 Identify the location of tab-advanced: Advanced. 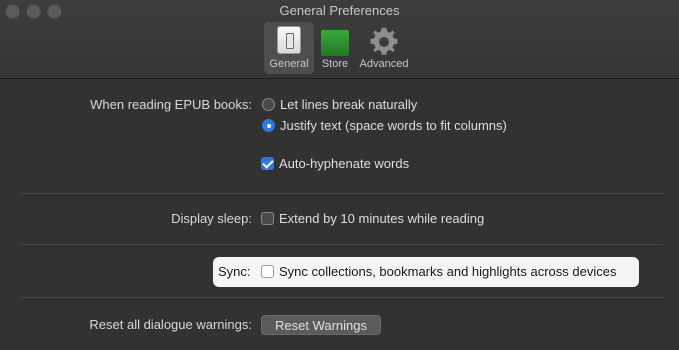
(384, 48).